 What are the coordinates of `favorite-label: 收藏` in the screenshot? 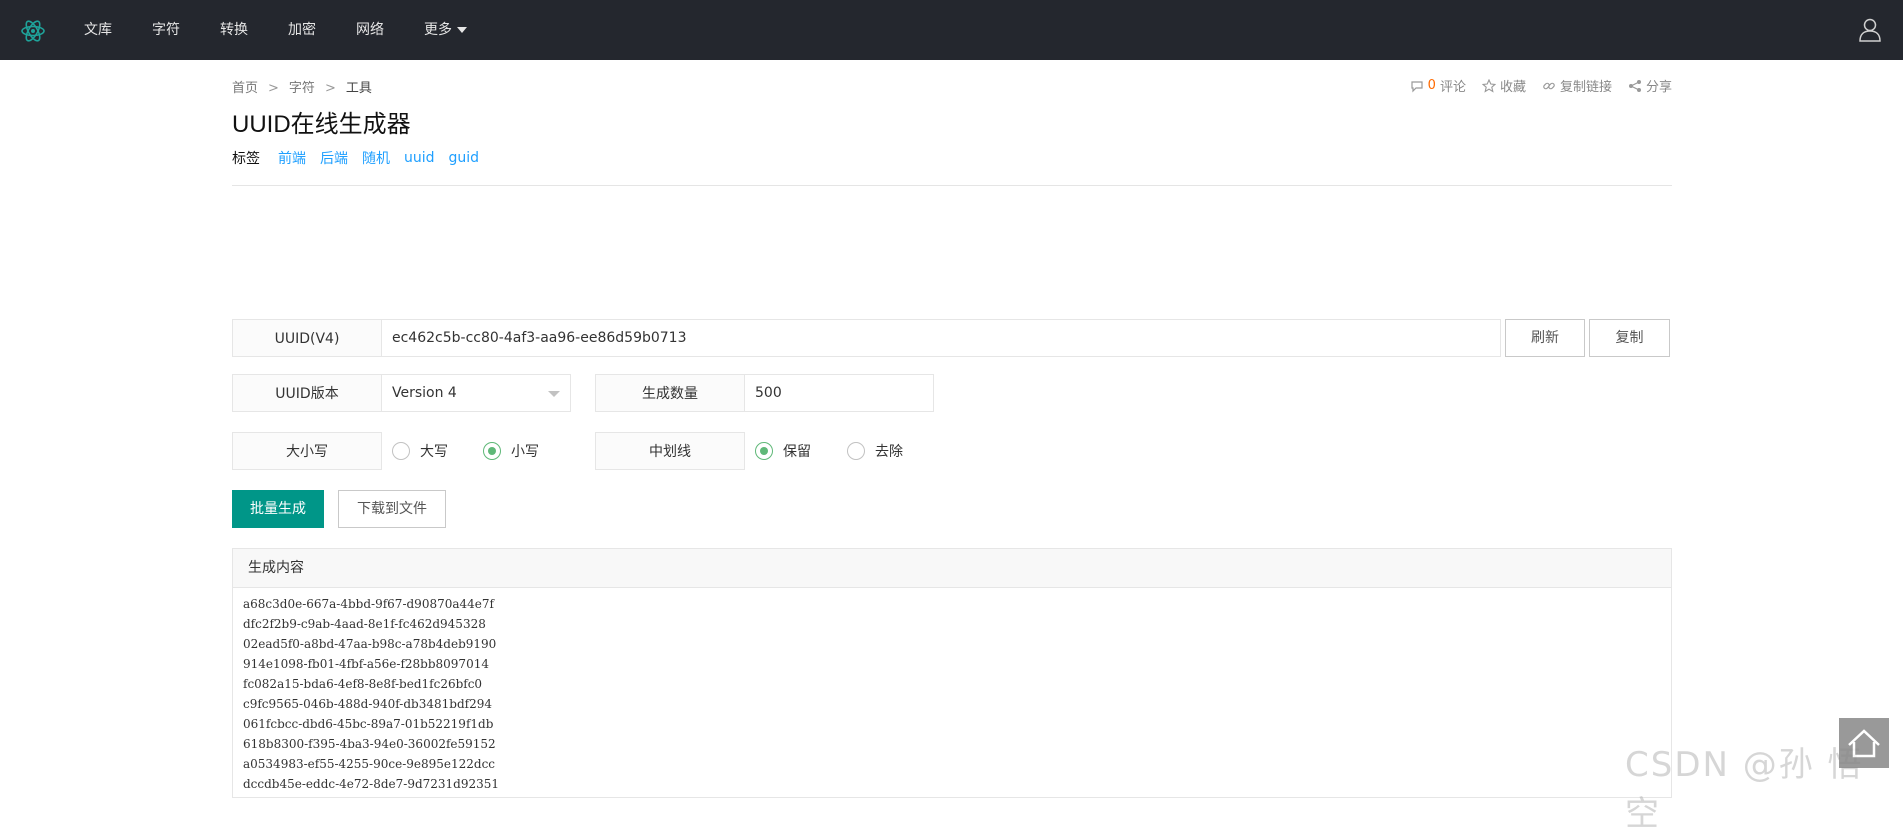 It's located at (1512, 87).